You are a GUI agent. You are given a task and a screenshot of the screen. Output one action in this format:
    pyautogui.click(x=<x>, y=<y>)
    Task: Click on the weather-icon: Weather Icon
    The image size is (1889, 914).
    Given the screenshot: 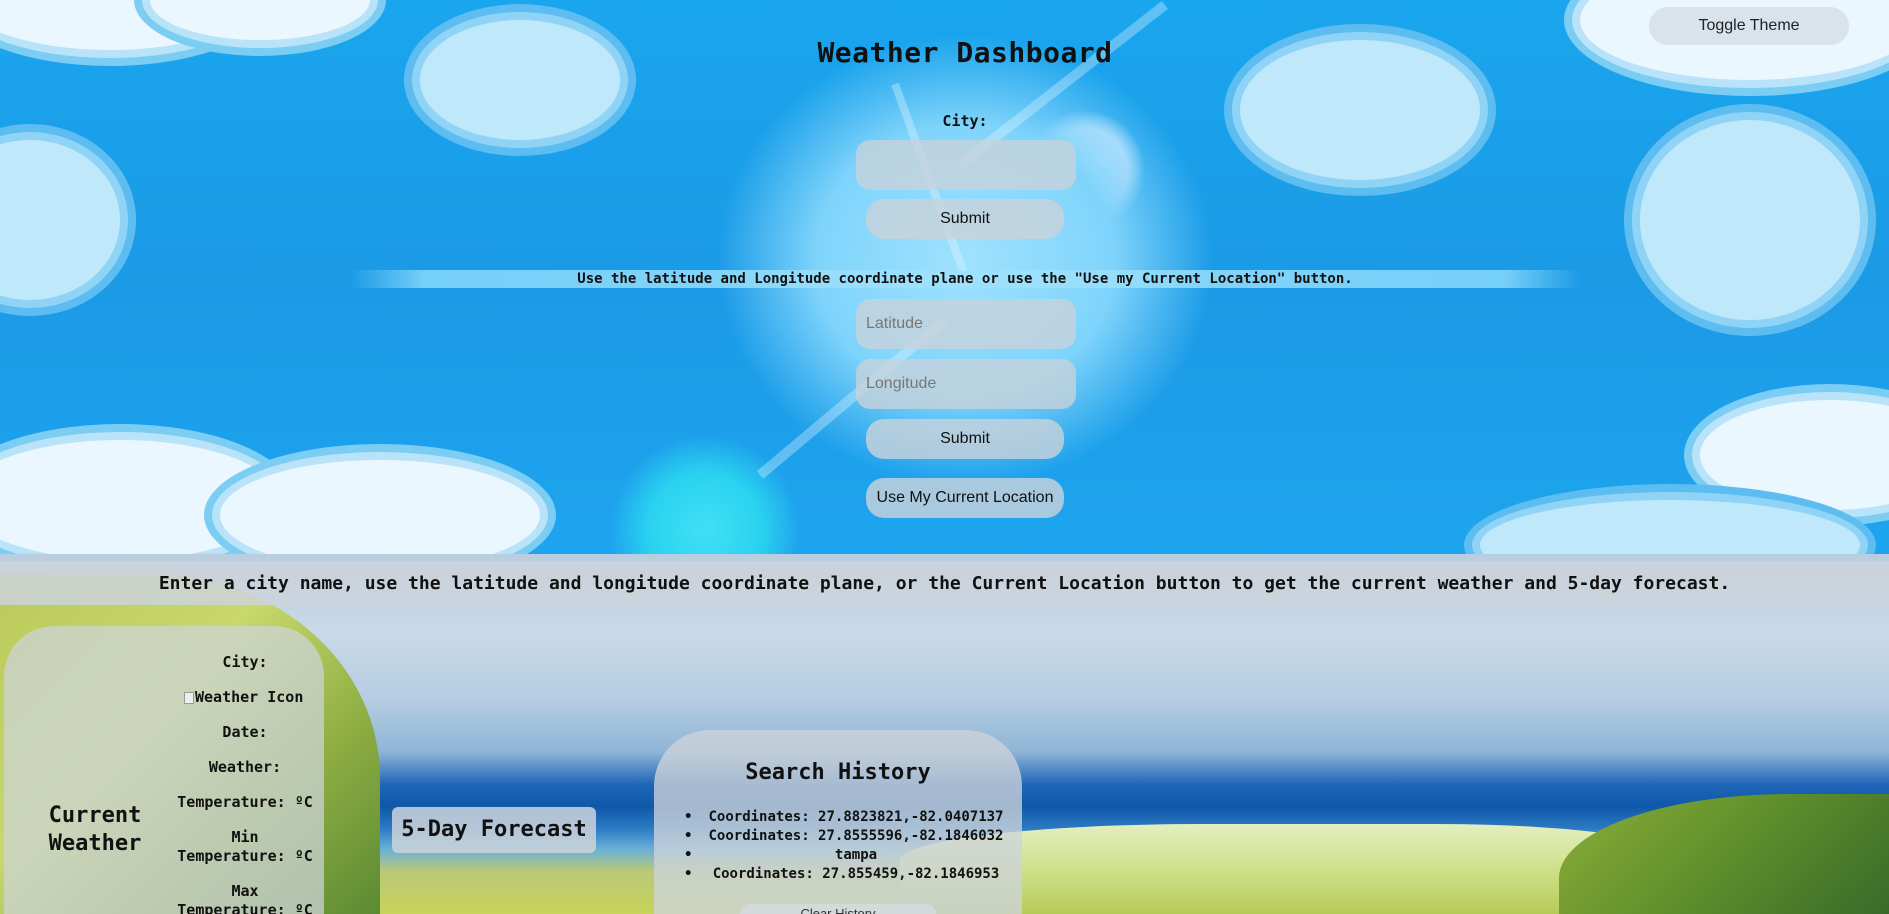 What is the action you would take?
    pyautogui.click(x=243, y=697)
    